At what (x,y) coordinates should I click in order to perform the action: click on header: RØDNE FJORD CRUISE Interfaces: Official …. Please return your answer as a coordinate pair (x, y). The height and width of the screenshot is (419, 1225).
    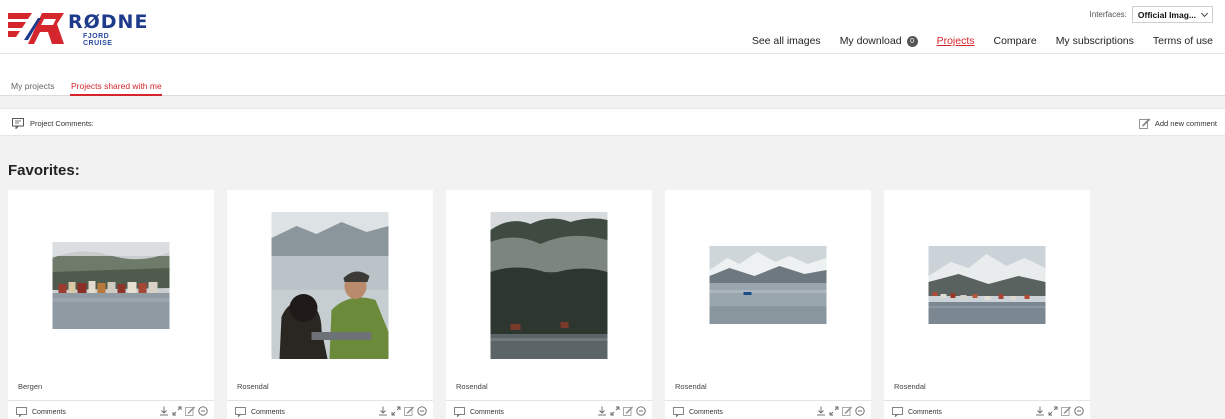
    Looking at the image, I should click on (612, 27).